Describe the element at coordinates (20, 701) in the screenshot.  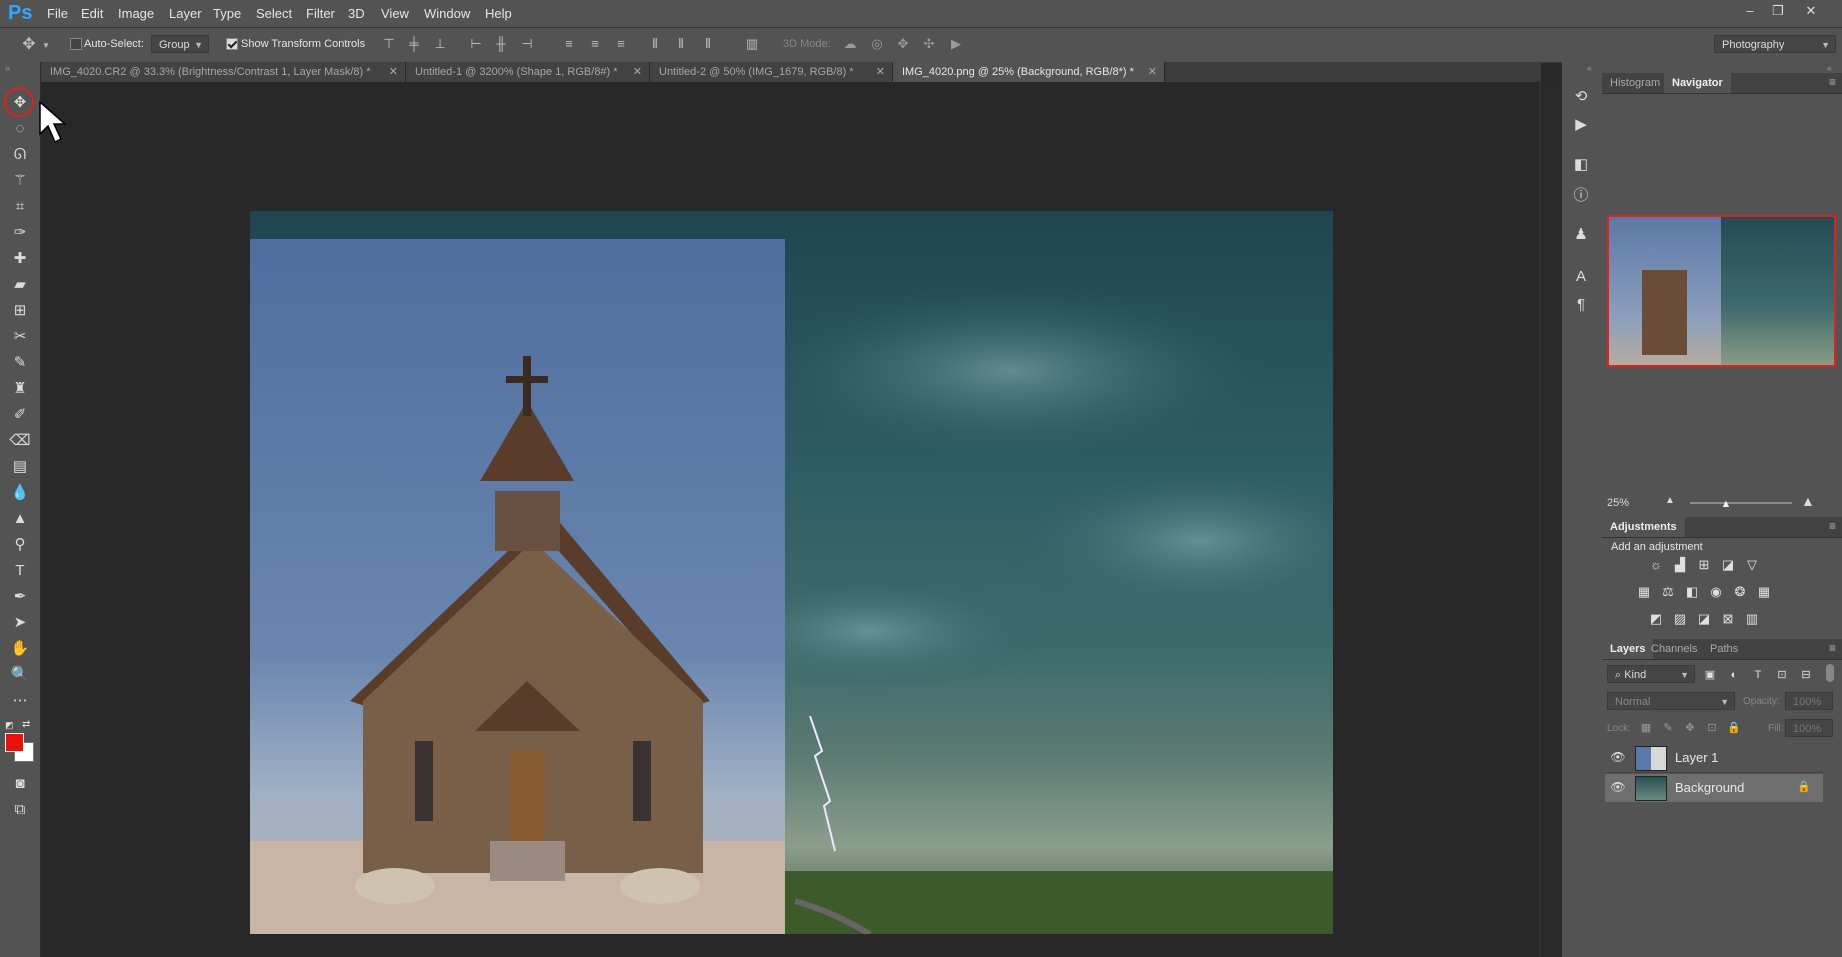
I see `more-tools-icon: ⋯` at that location.